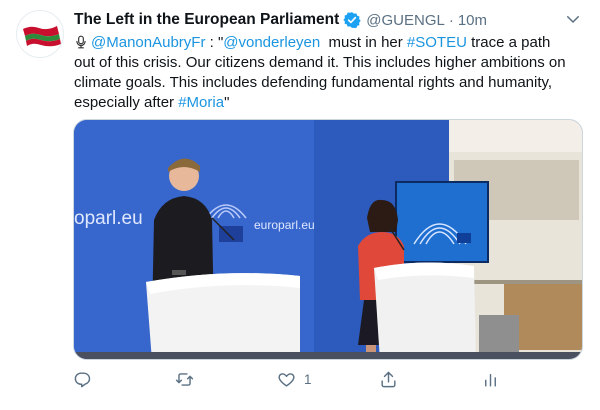 The image size is (600, 410). I want to click on hashtag-link: #SOTEU, so click(437, 42).